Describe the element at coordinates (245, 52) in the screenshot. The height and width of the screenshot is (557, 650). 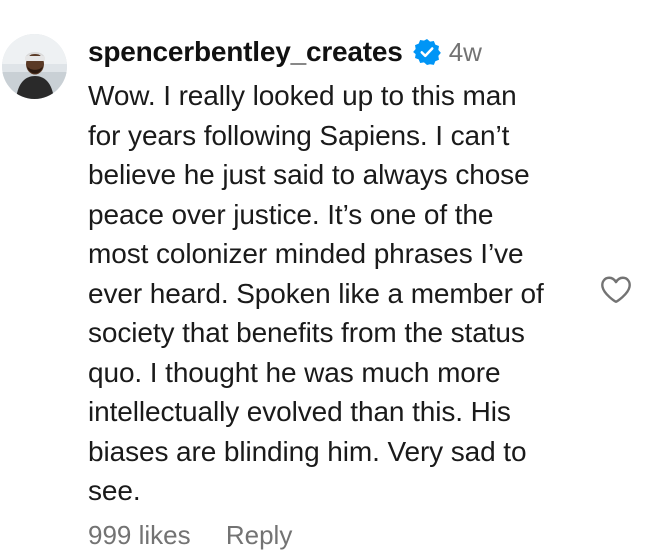
I see `username: spencerbentley_creates` at that location.